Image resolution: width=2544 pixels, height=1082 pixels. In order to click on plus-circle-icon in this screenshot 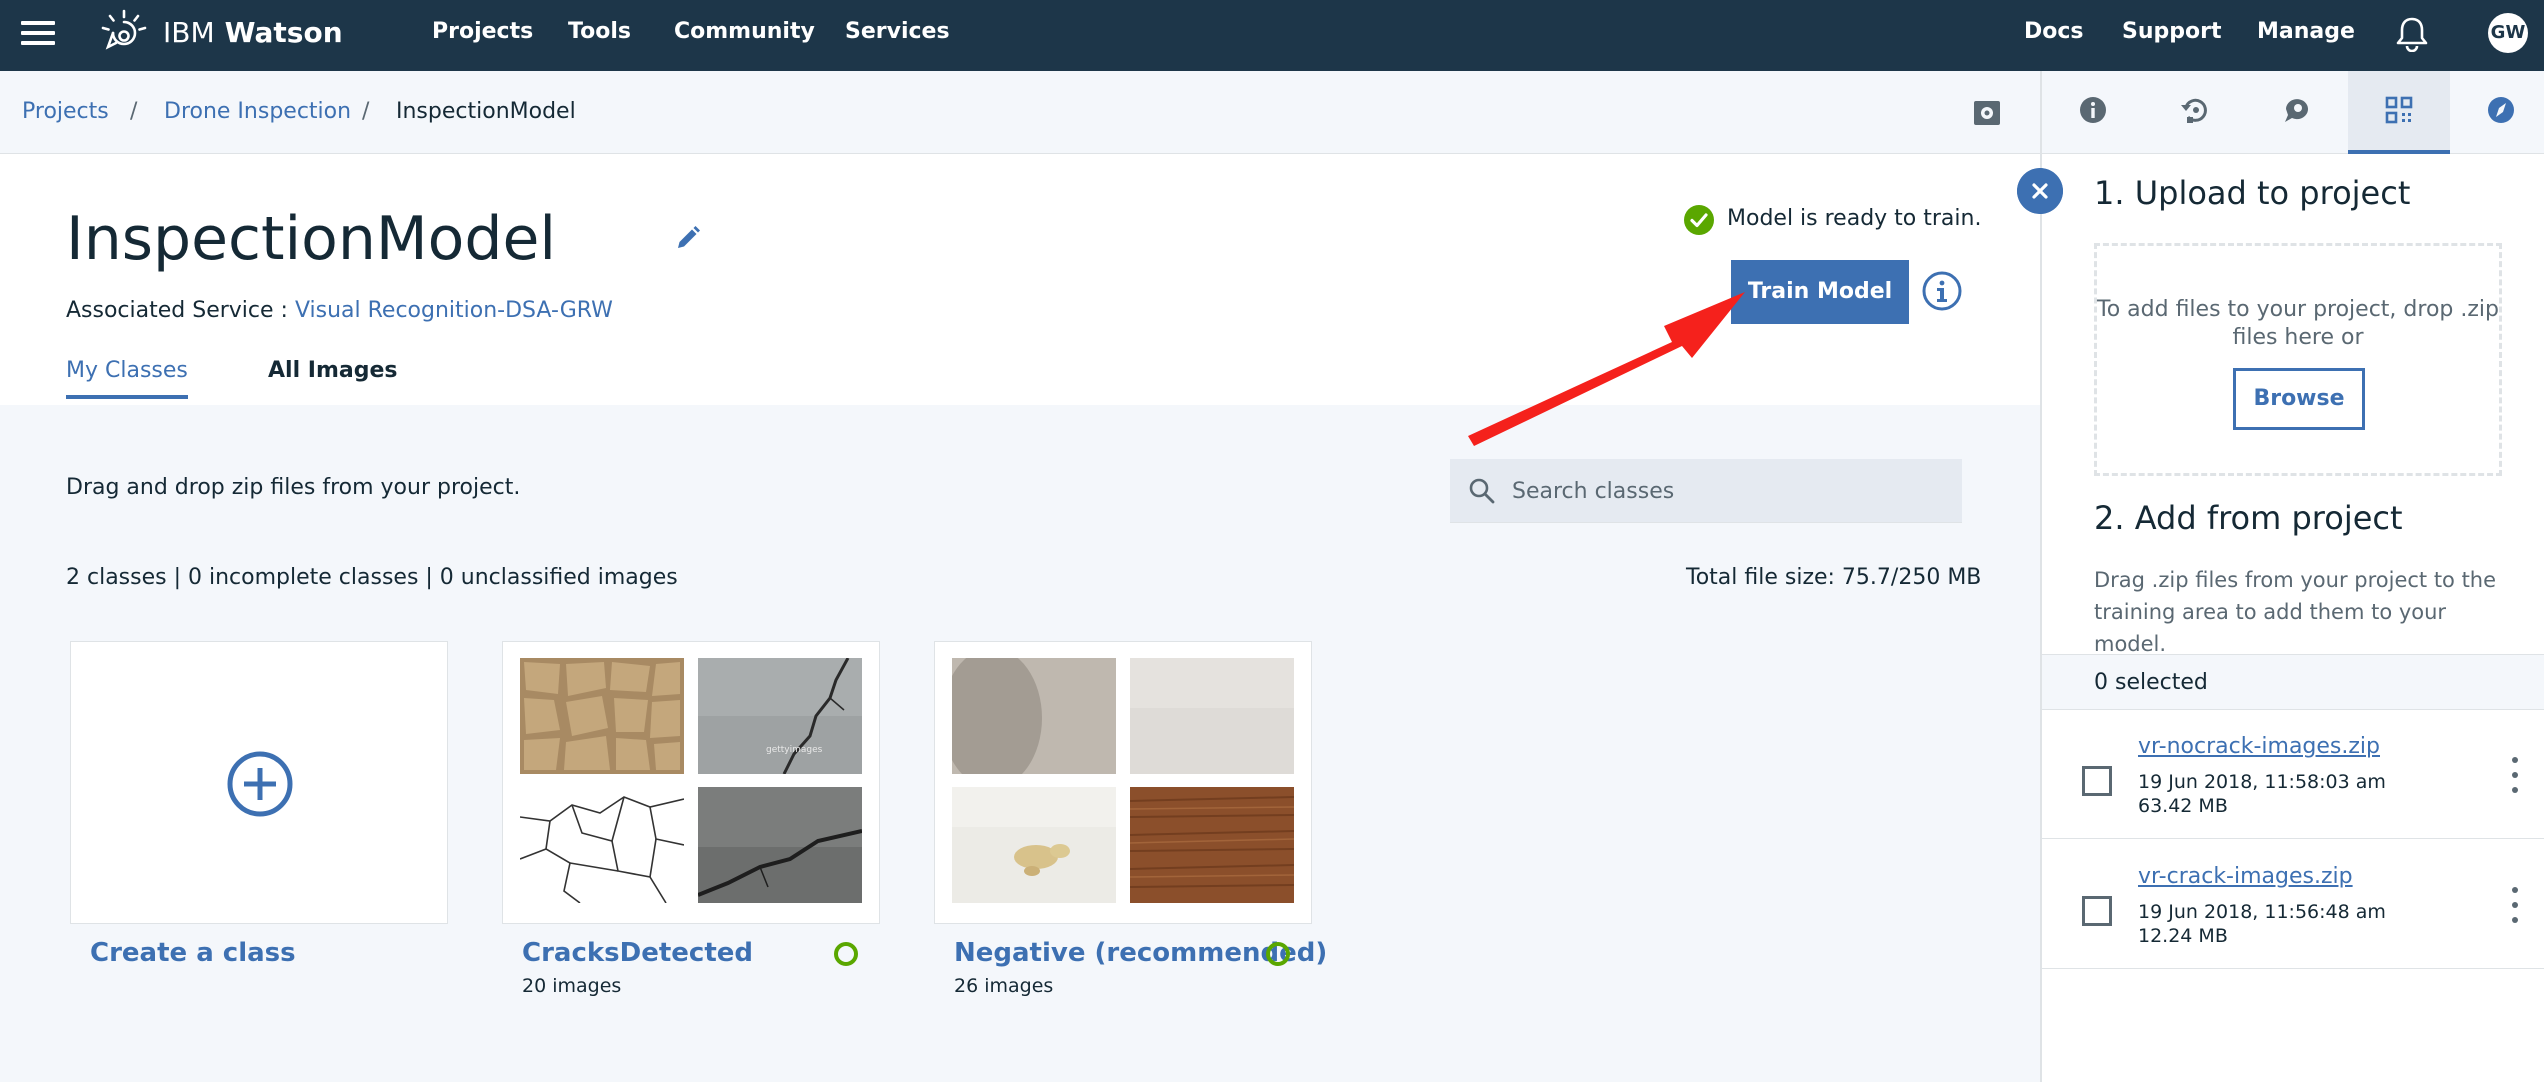, I will do `click(260, 784)`.